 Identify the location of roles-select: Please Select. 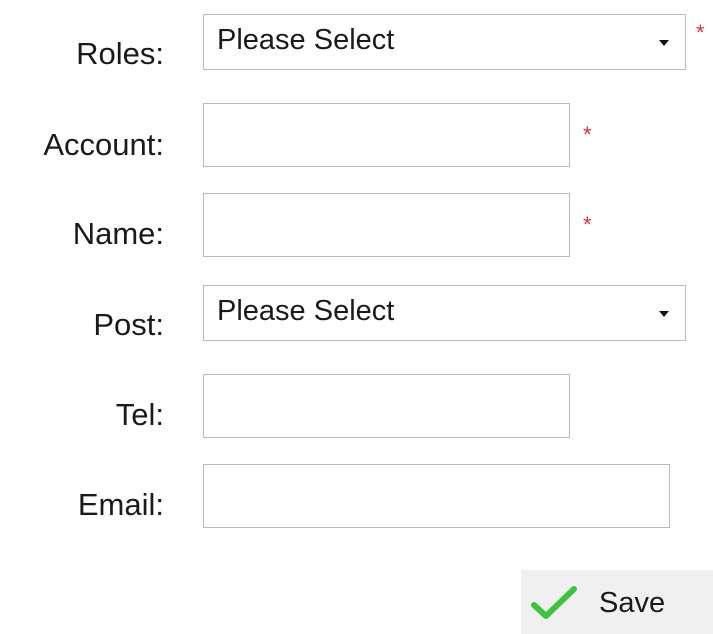
(444, 42).